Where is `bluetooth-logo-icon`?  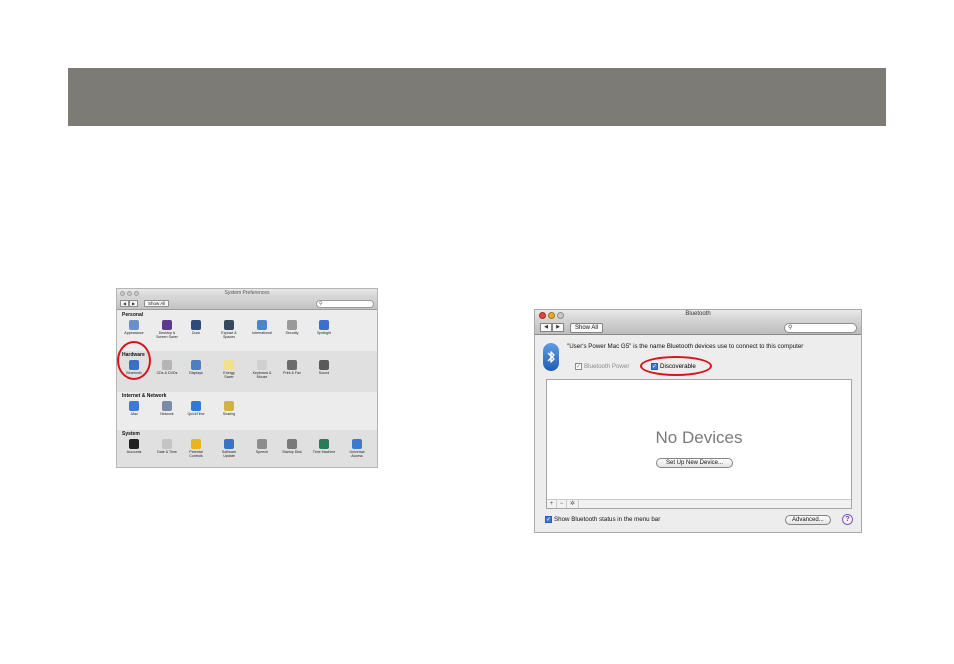 bluetooth-logo-icon is located at coordinates (551, 357).